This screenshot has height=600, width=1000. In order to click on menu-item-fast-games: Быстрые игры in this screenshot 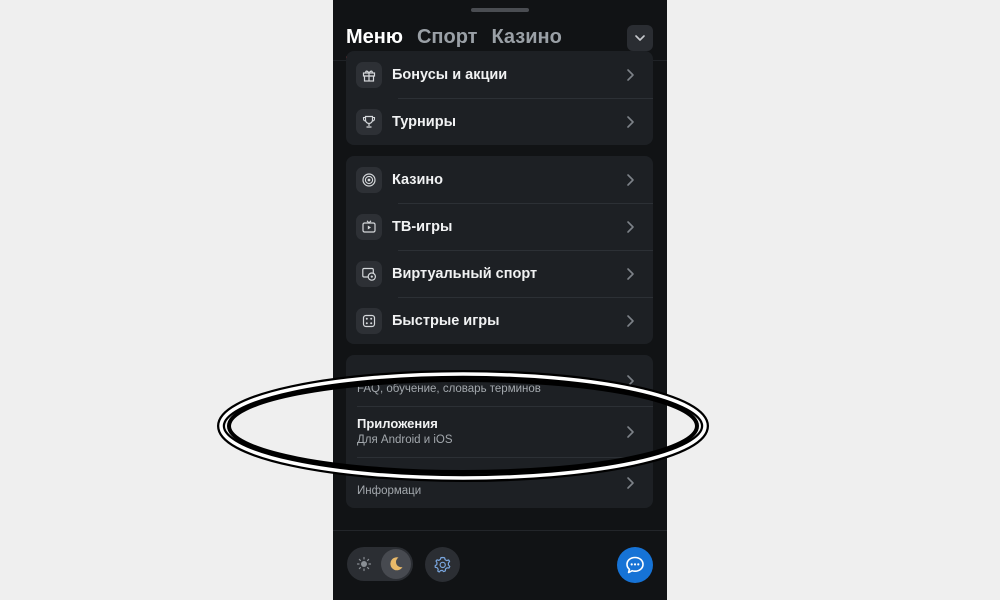, I will do `click(499, 320)`.